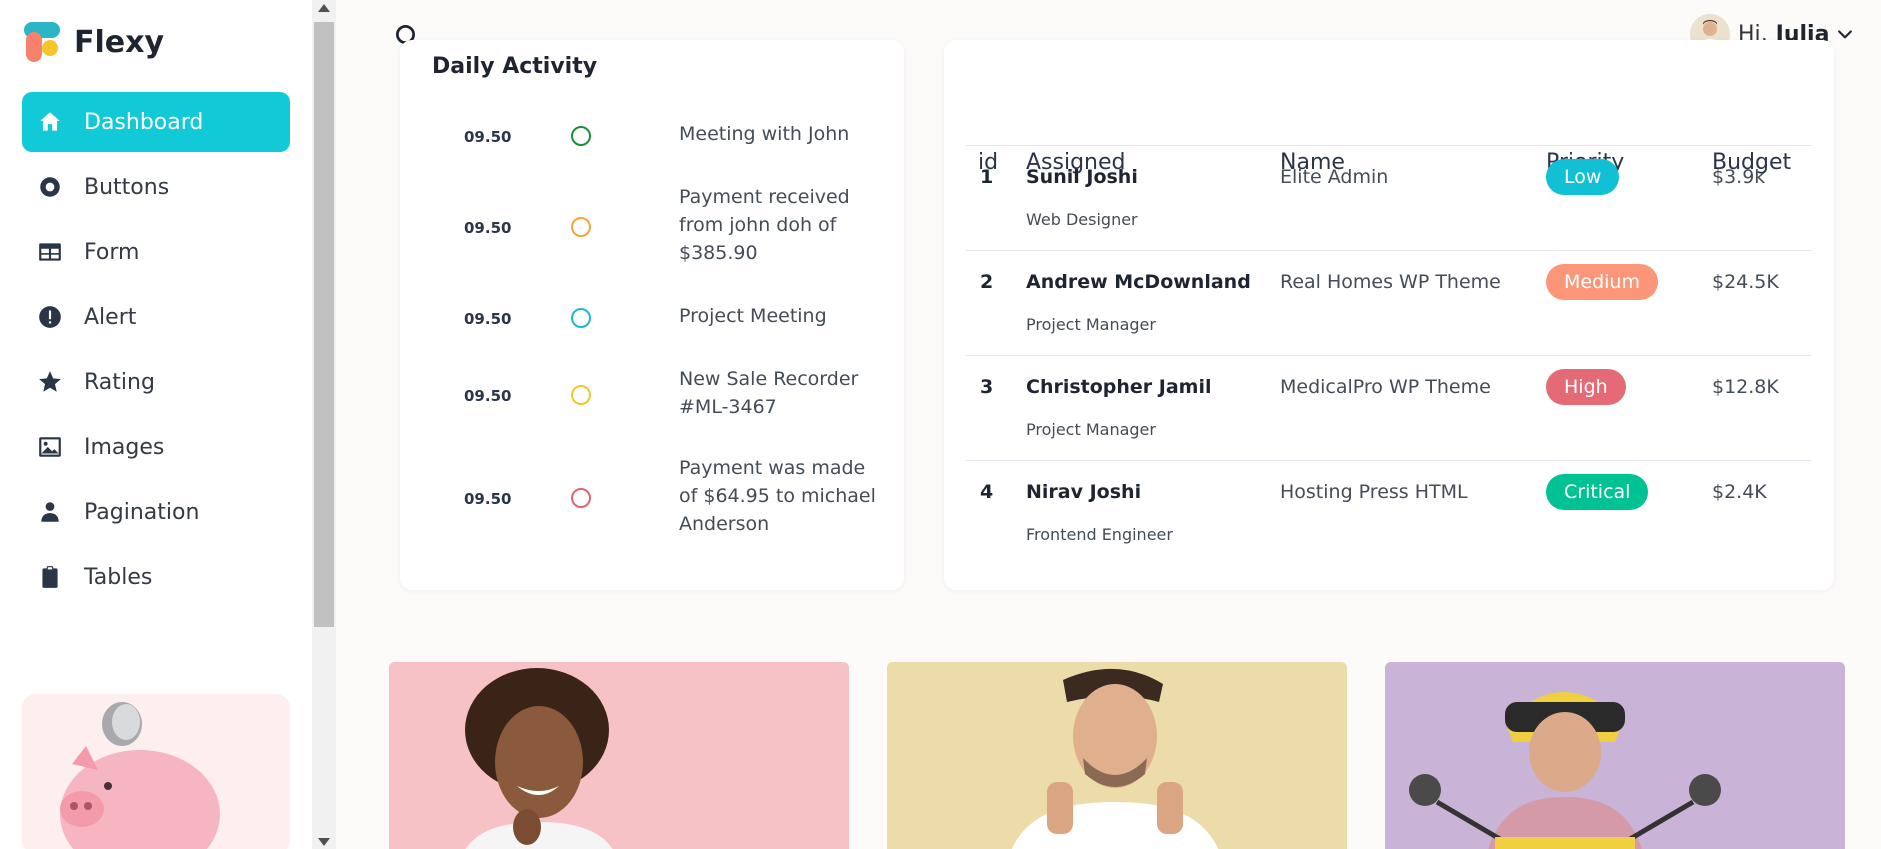  What do you see at coordinates (987, 282) in the screenshot?
I see `row-id: 2` at bounding box center [987, 282].